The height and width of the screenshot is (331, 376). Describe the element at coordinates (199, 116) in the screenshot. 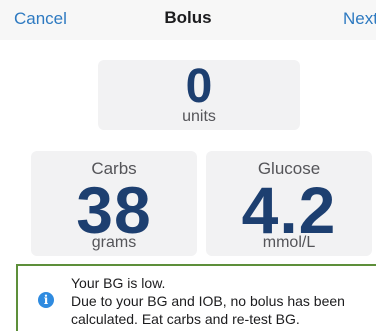

I see `bolus-units-label: units` at that location.